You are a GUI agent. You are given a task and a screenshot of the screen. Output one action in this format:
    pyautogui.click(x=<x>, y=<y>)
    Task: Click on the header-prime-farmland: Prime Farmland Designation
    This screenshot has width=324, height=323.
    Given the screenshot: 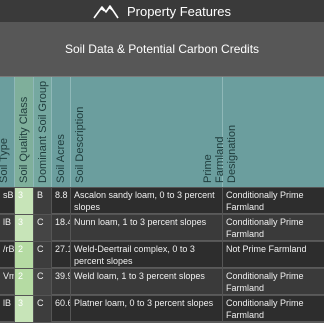 What is the action you would take?
    pyautogui.click(x=263, y=132)
    